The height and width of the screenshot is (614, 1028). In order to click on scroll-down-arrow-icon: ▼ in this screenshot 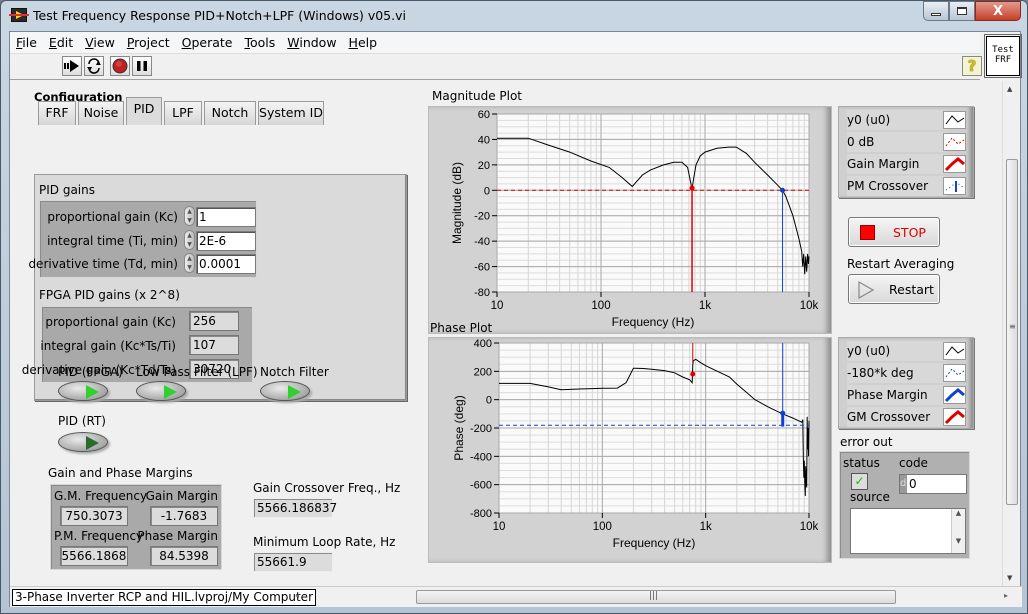, I will do `click(1009, 578)`.